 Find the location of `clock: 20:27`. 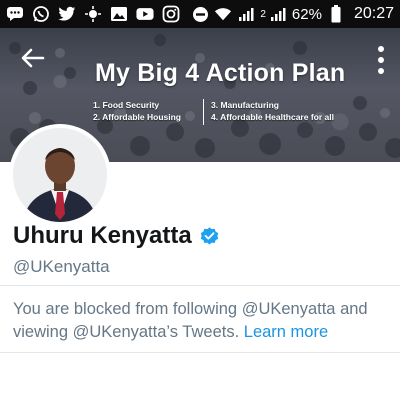

clock: 20:27 is located at coordinates (373, 13).